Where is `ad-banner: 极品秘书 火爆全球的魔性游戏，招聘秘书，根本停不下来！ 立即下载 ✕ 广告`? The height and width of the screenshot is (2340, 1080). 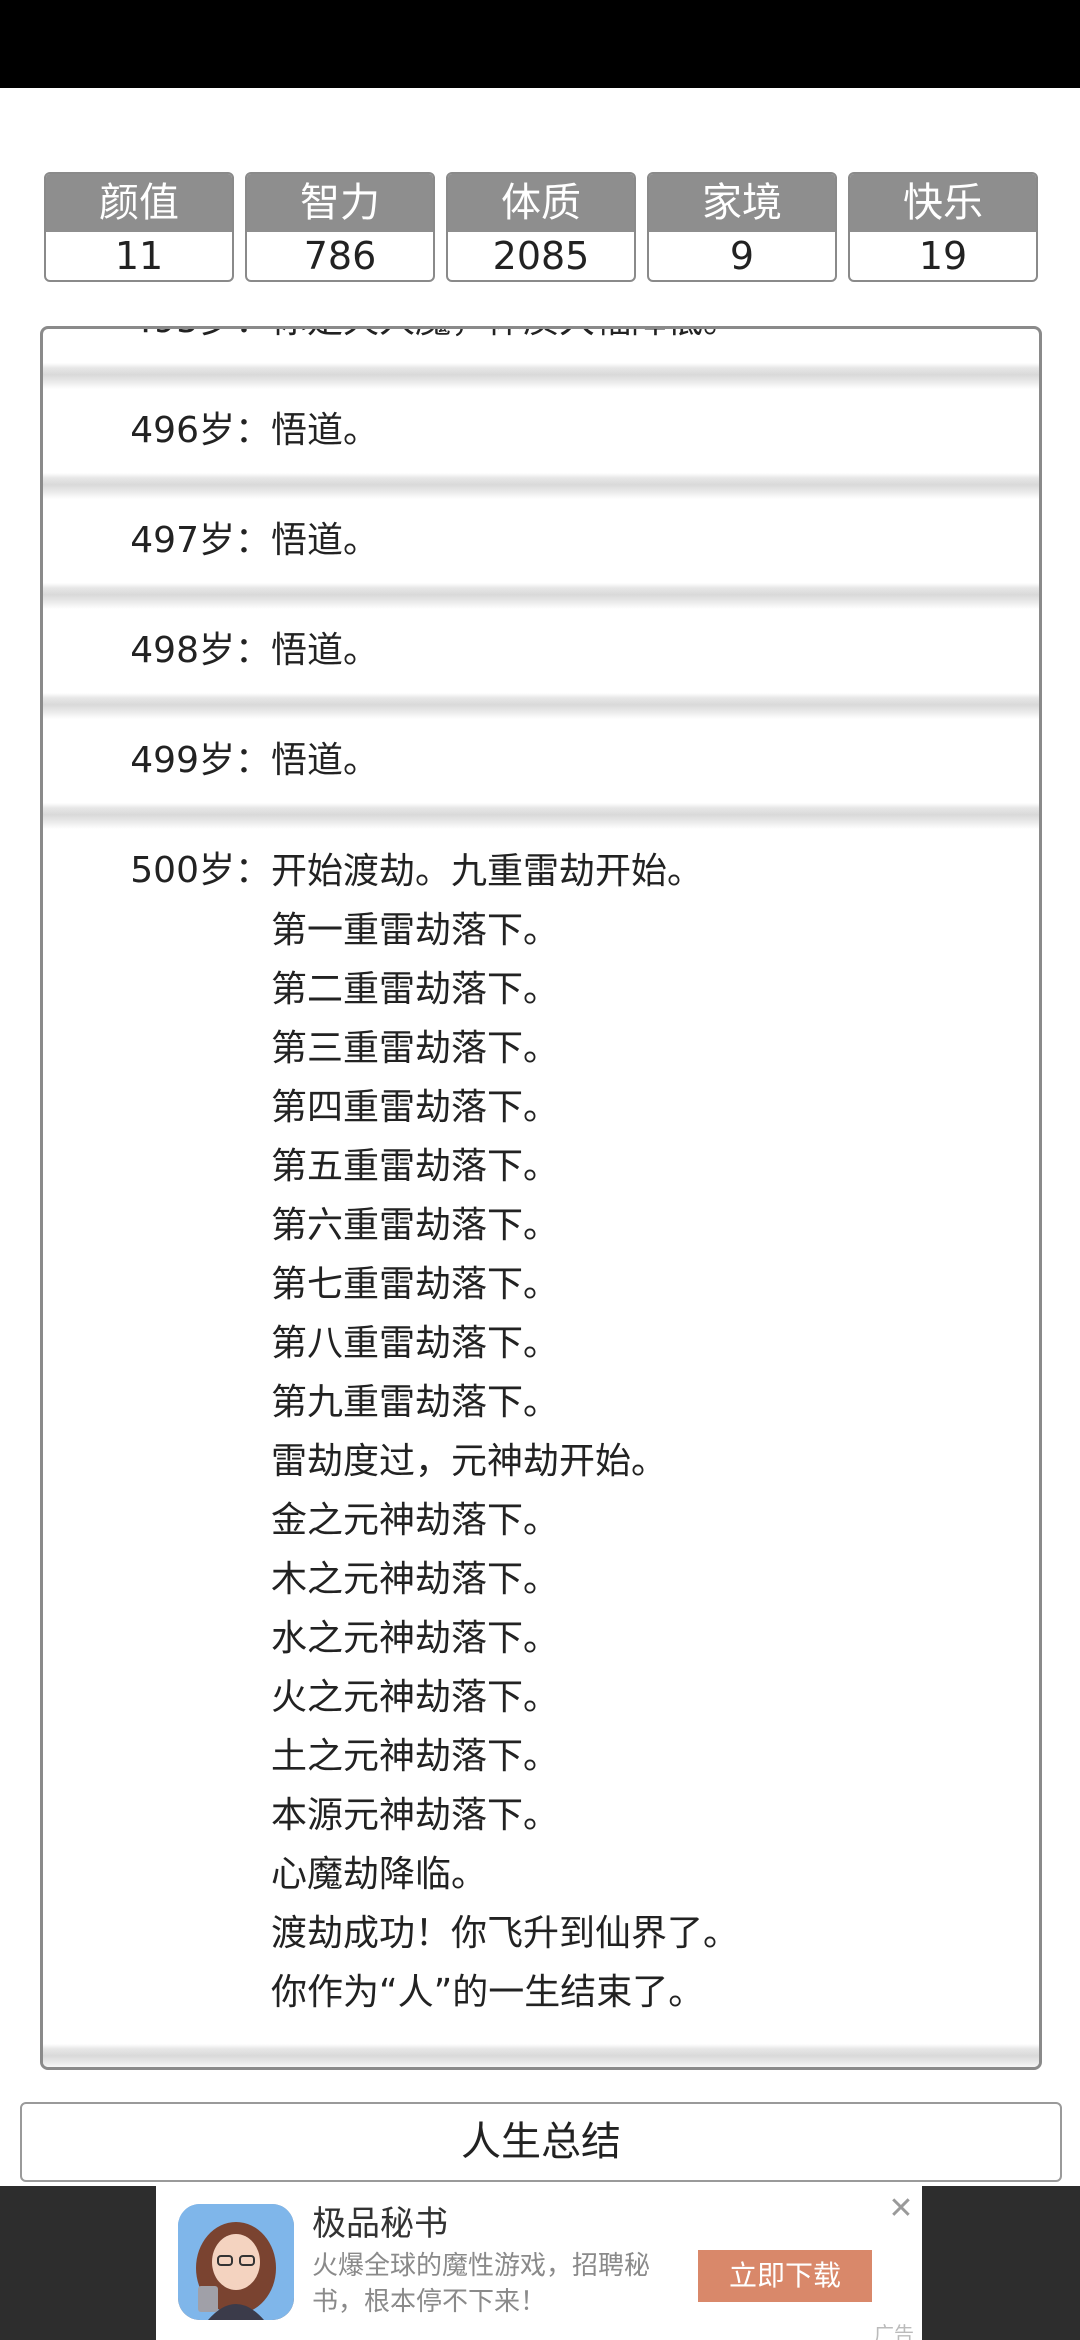
ad-banner: 极品秘书 火爆全球的魔性游戏，招聘秘书，根本停不下来！ 立即下载 ✕ 广告 is located at coordinates (539, 2263).